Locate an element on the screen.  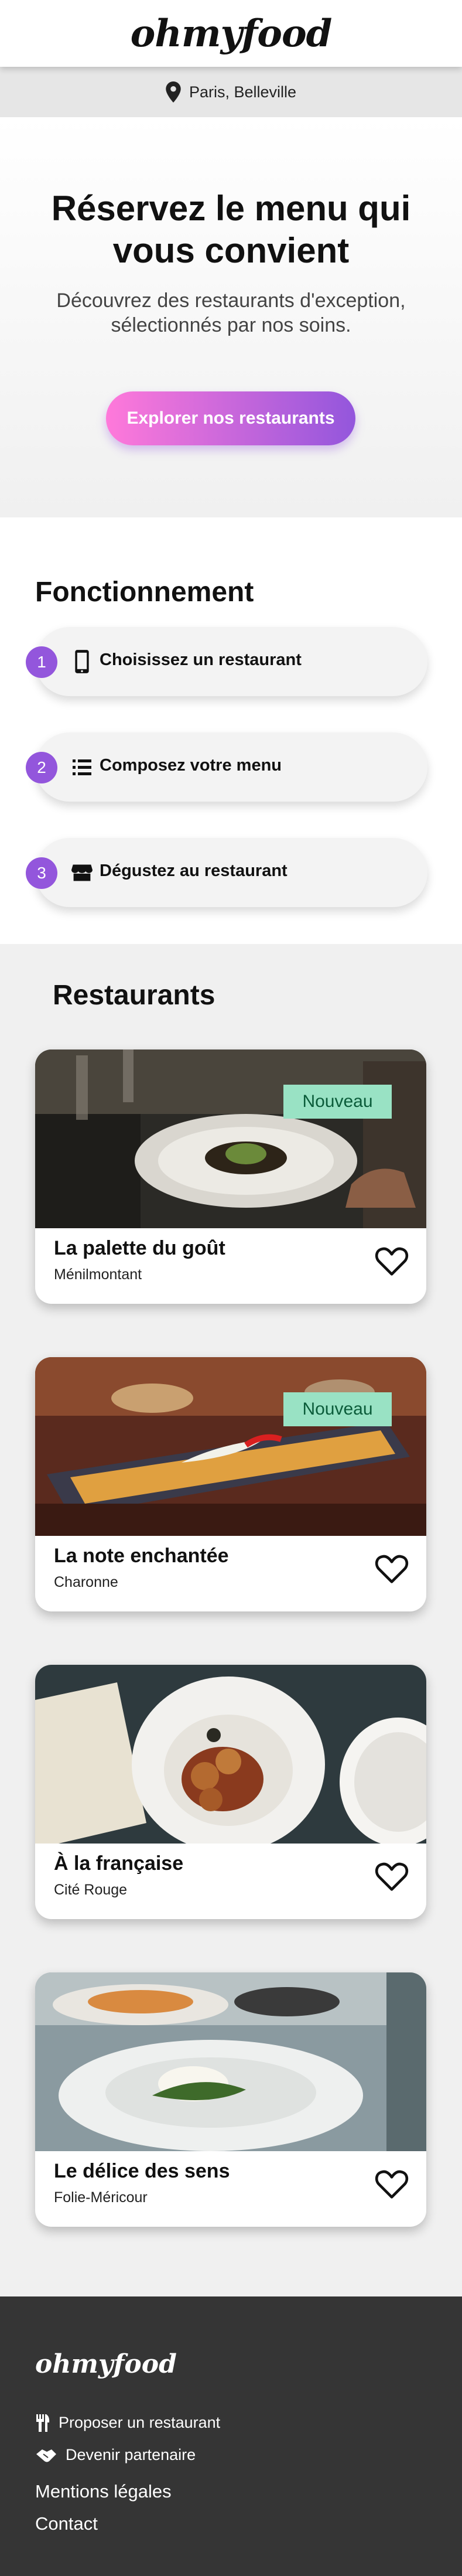
step-label: Composez votre menu is located at coordinates (191, 765).